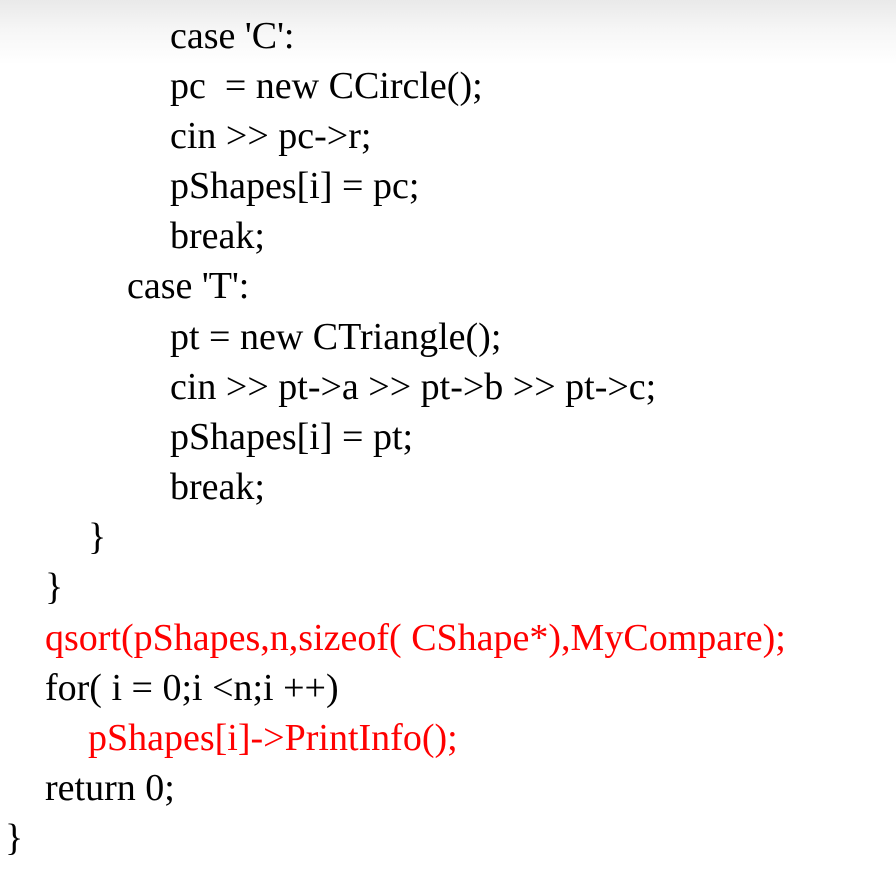  Describe the element at coordinates (413, 387) in the screenshot. I see `code-line: cin >> pt->a >> pt->b >> pt->c;` at that location.